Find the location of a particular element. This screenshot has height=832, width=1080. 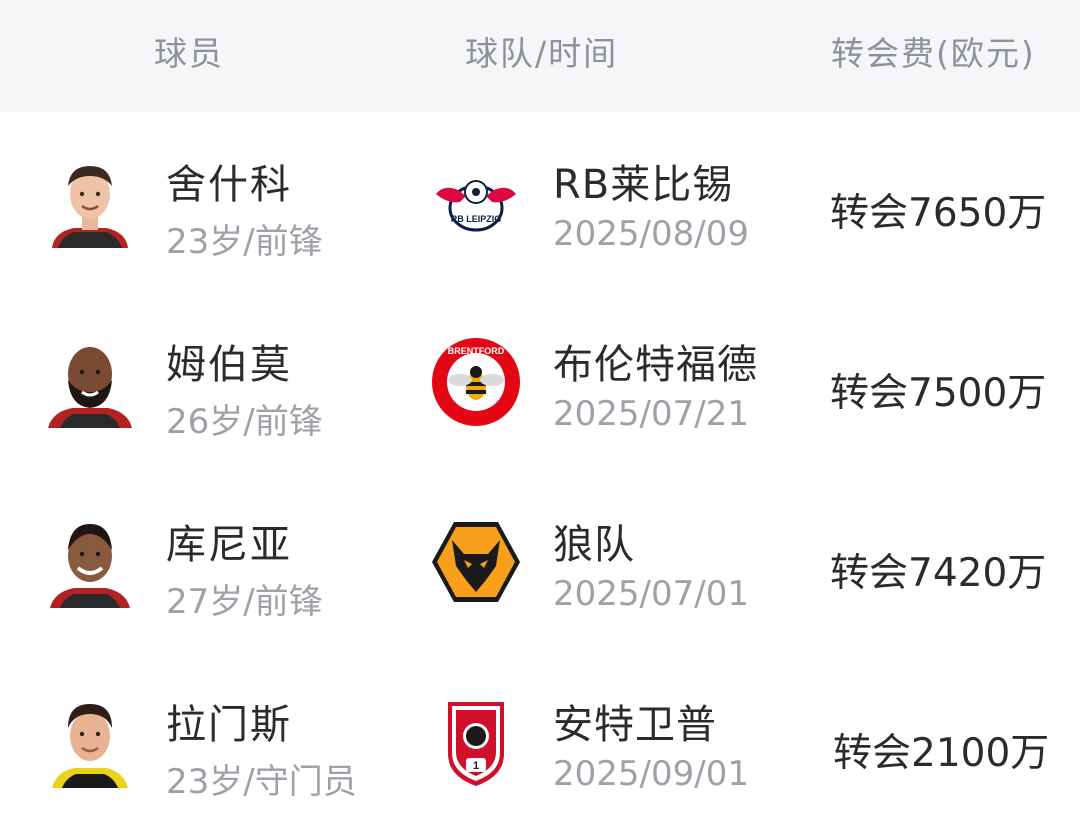

wolves-logo-icon is located at coordinates (476, 562).